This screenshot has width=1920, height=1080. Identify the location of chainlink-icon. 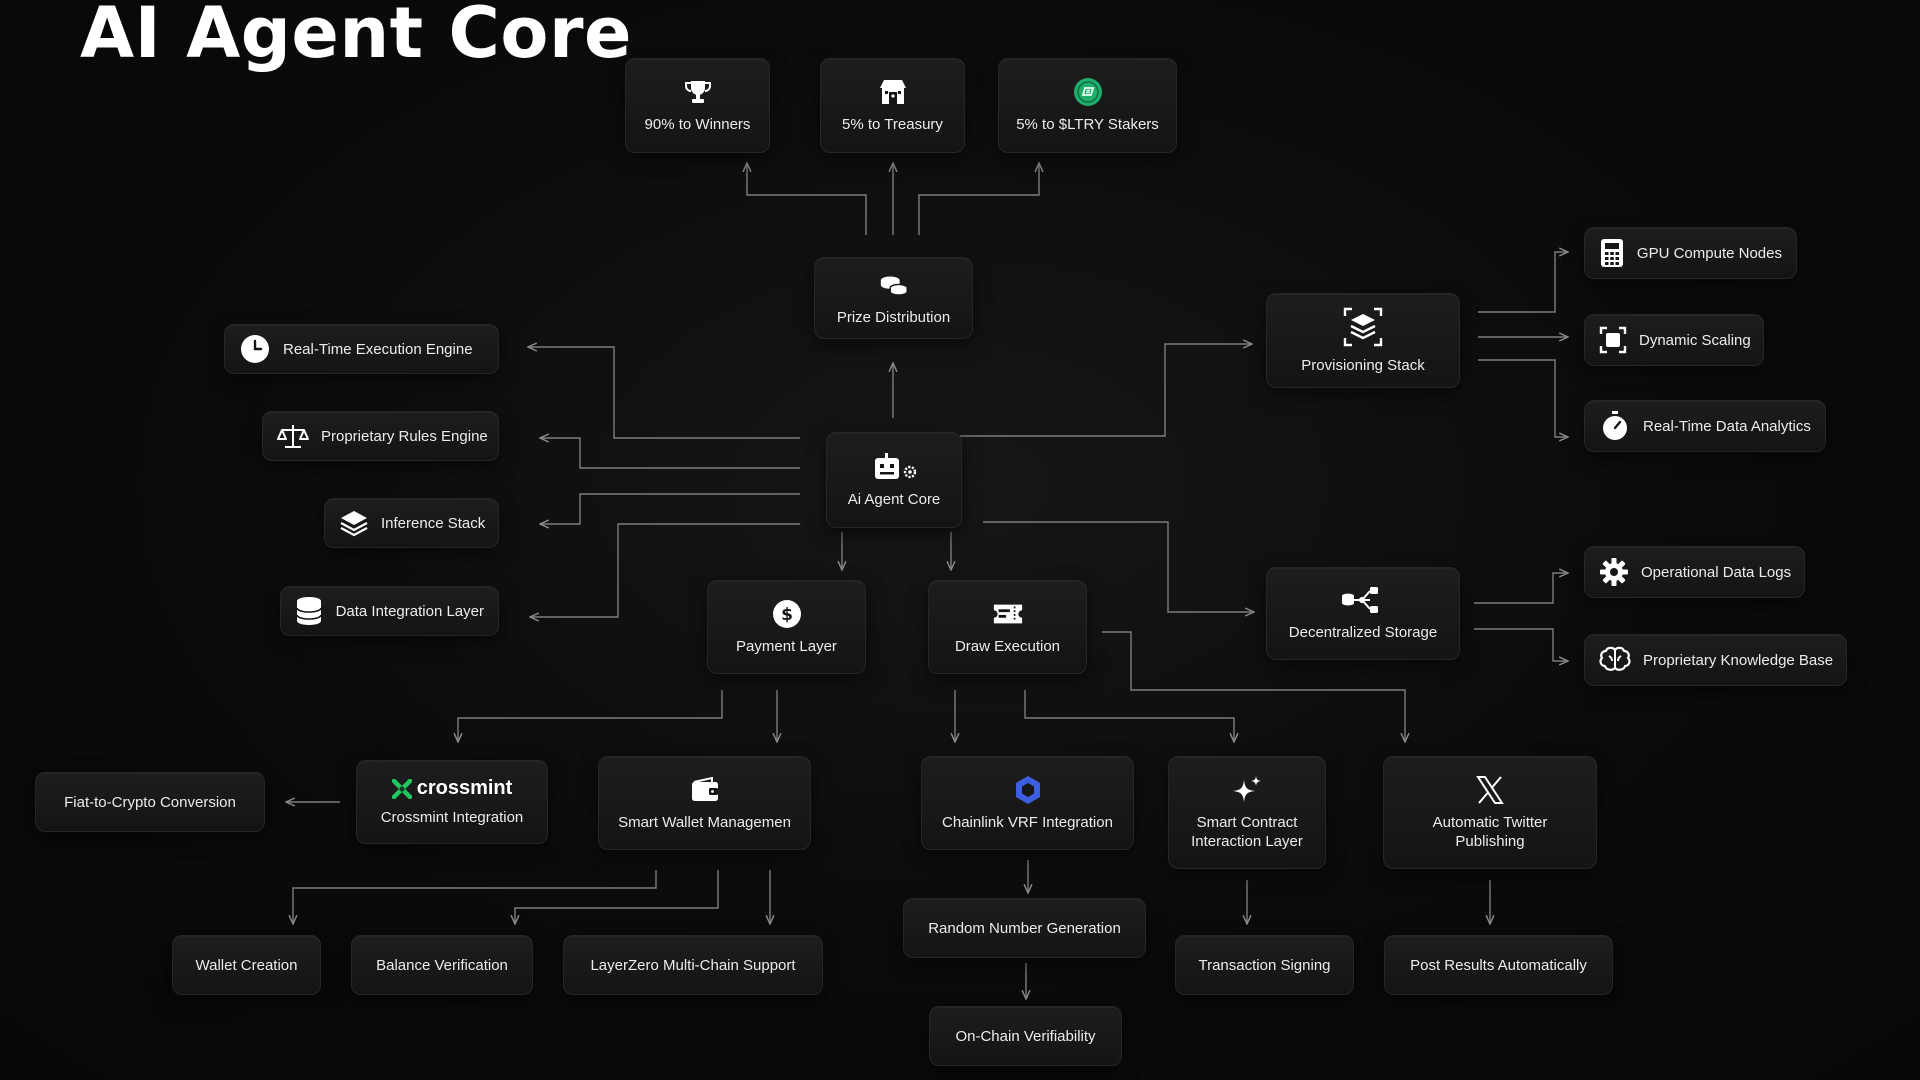
(1028, 790).